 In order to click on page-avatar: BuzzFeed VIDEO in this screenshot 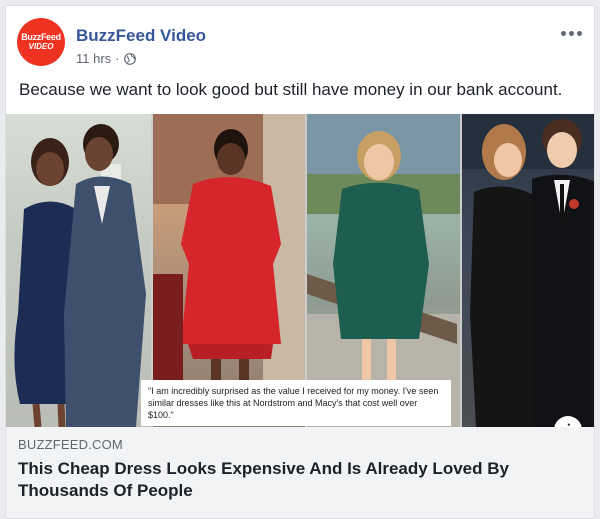, I will do `click(41, 42)`.